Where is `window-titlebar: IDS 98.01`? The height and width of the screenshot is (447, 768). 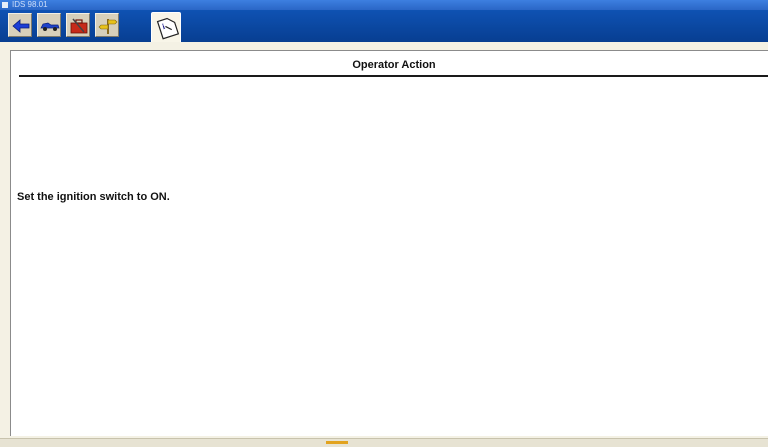 window-titlebar: IDS 98.01 is located at coordinates (384, 5).